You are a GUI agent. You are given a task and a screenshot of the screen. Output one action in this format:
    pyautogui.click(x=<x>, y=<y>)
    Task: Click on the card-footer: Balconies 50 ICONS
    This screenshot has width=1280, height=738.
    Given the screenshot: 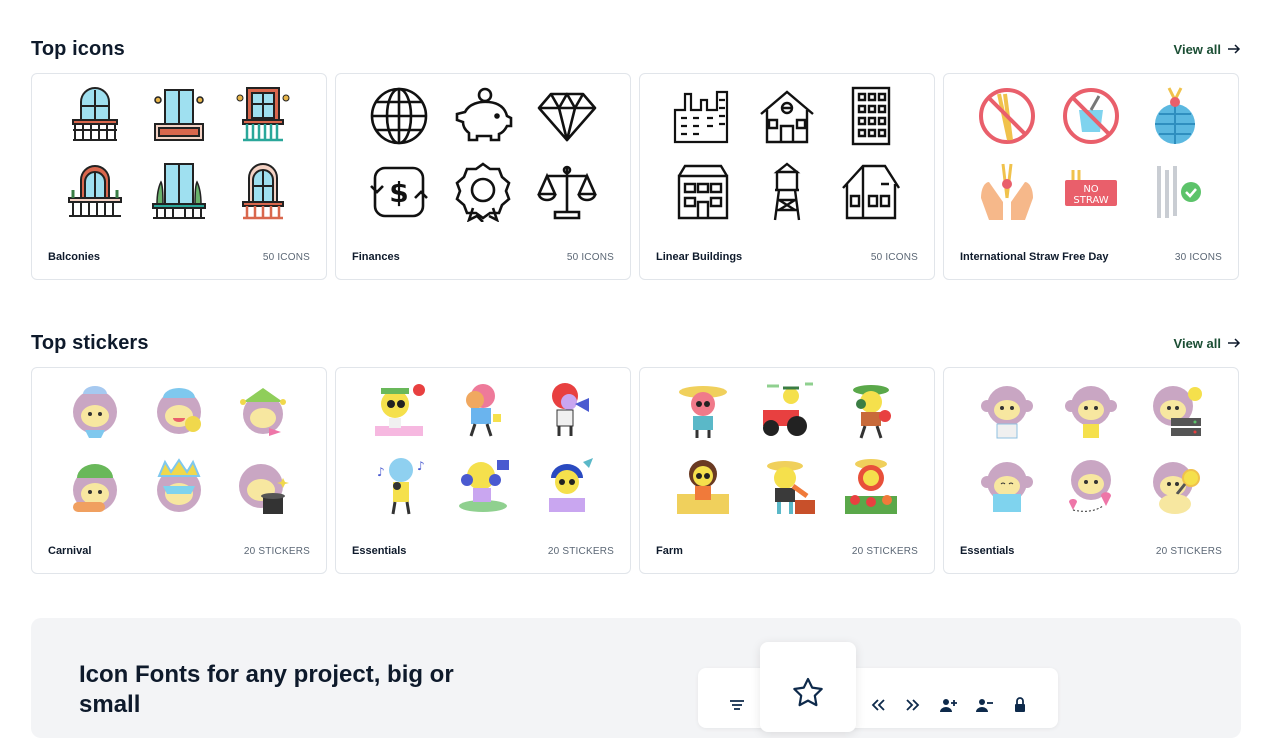 What is the action you would take?
    pyautogui.click(x=179, y=257)
    